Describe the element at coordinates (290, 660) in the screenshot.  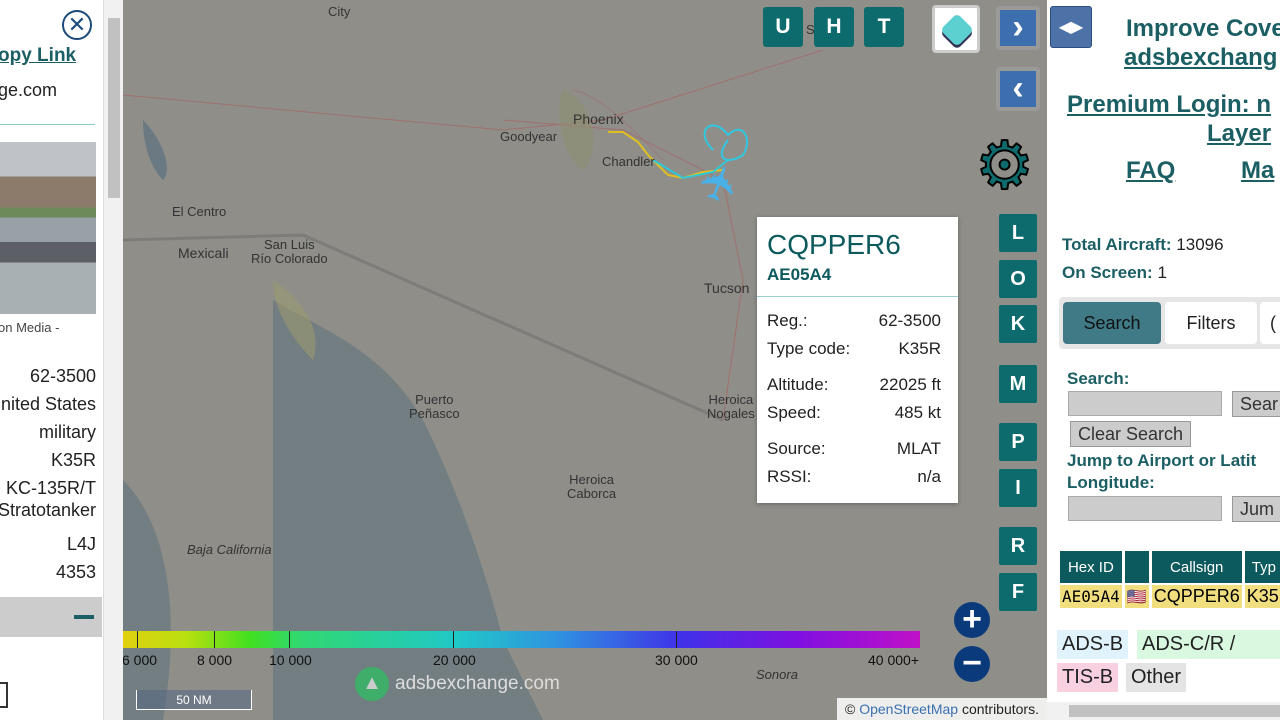
I see `legend-label: 10 000` at that location.